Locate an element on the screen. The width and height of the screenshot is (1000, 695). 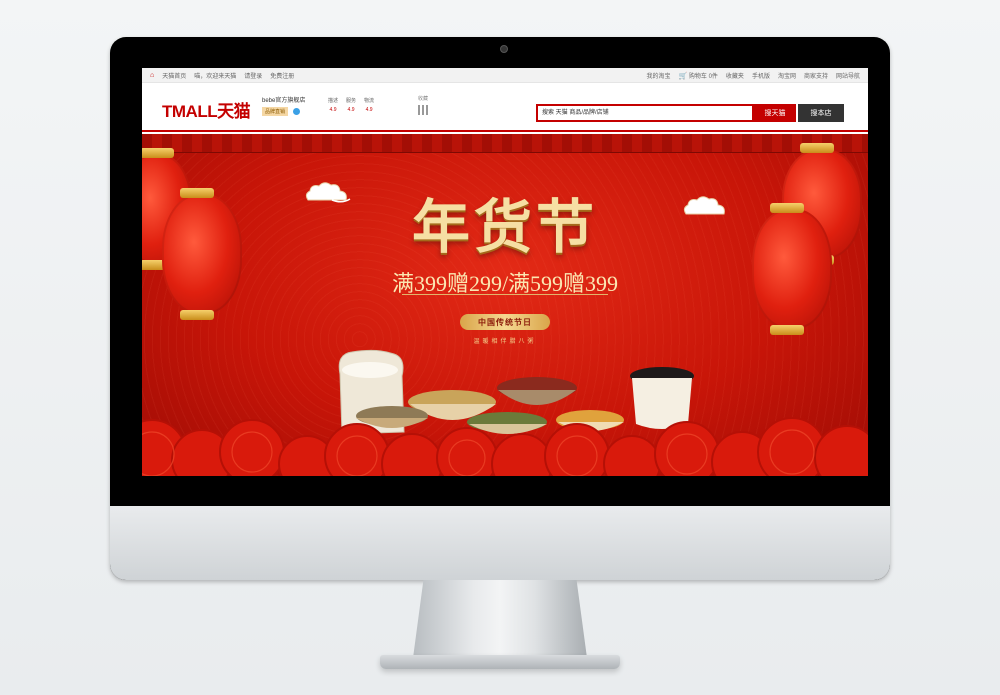
collect-button: 收藏 is located at coordinates (423, 105).